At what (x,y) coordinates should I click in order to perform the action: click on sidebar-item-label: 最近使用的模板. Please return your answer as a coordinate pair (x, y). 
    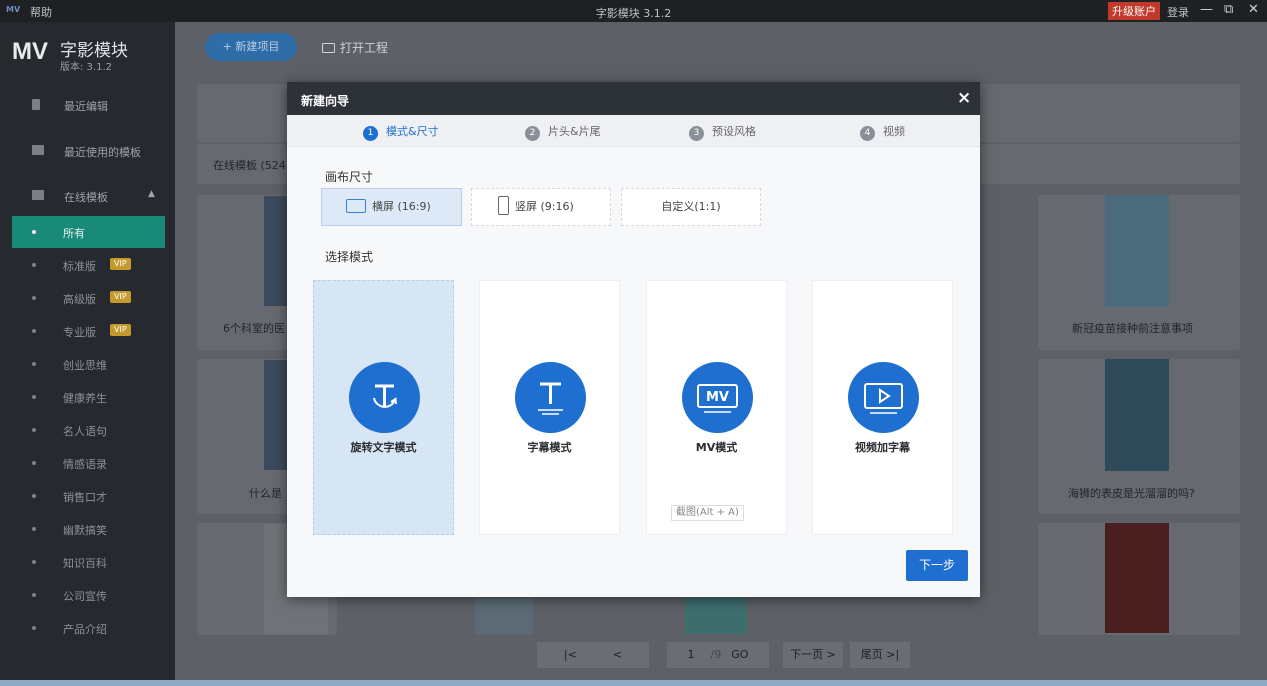
    Looking at the image, I should click on (102, 152).